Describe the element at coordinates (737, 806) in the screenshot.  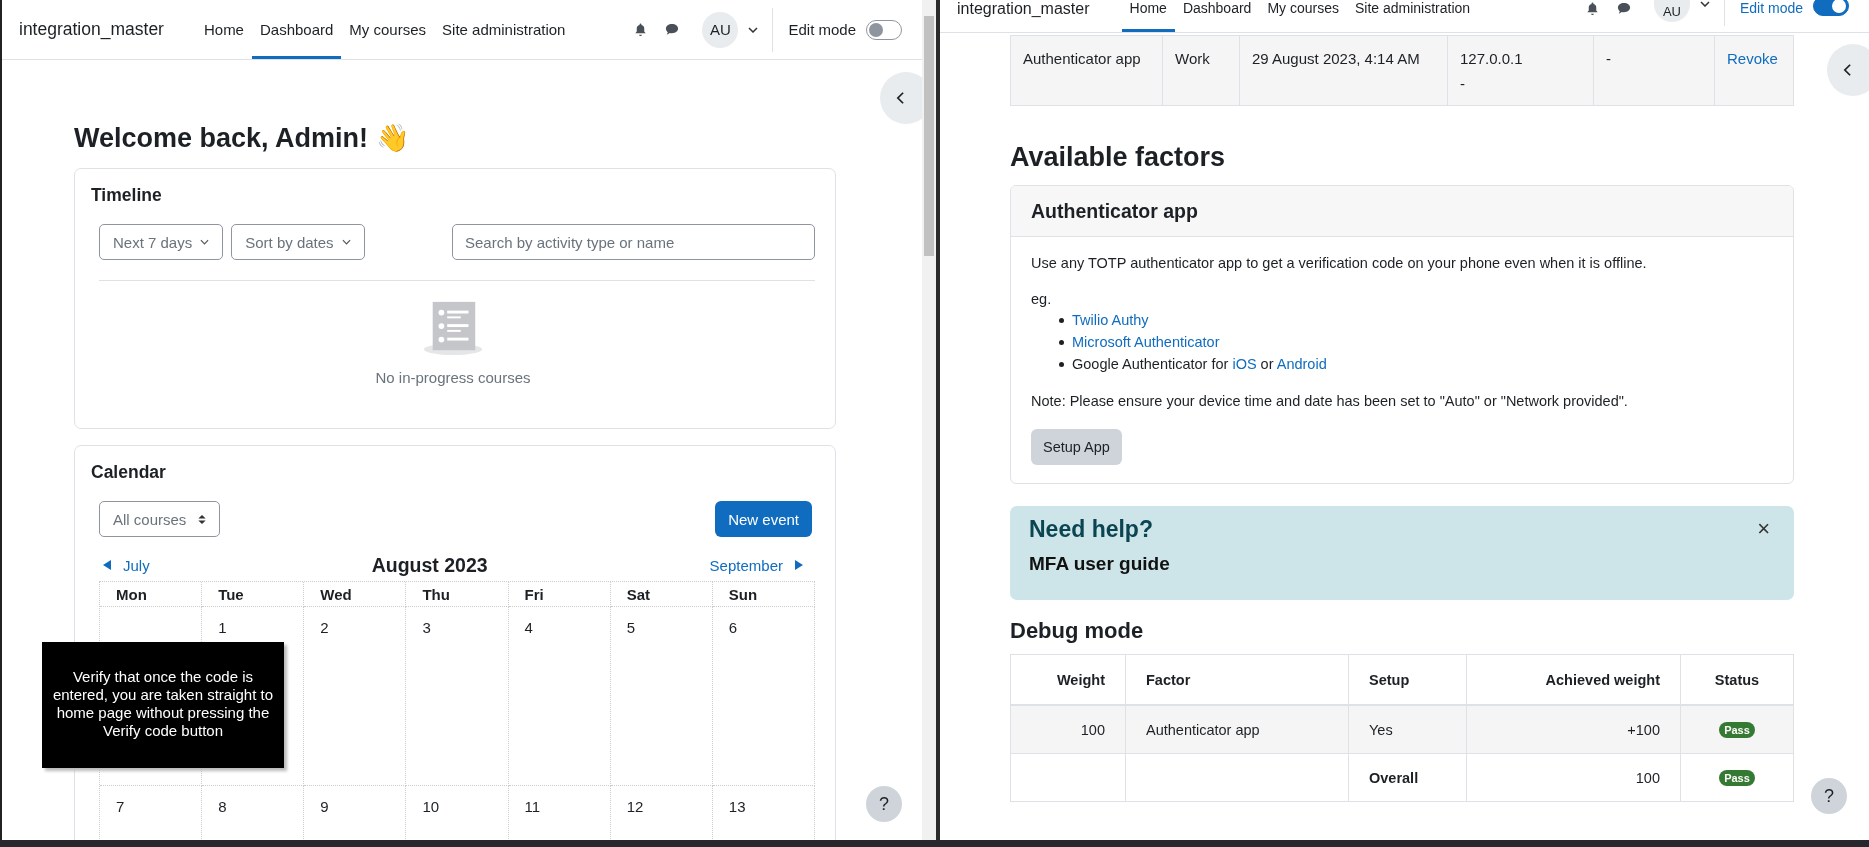
I see `day-number: 13` at that location.